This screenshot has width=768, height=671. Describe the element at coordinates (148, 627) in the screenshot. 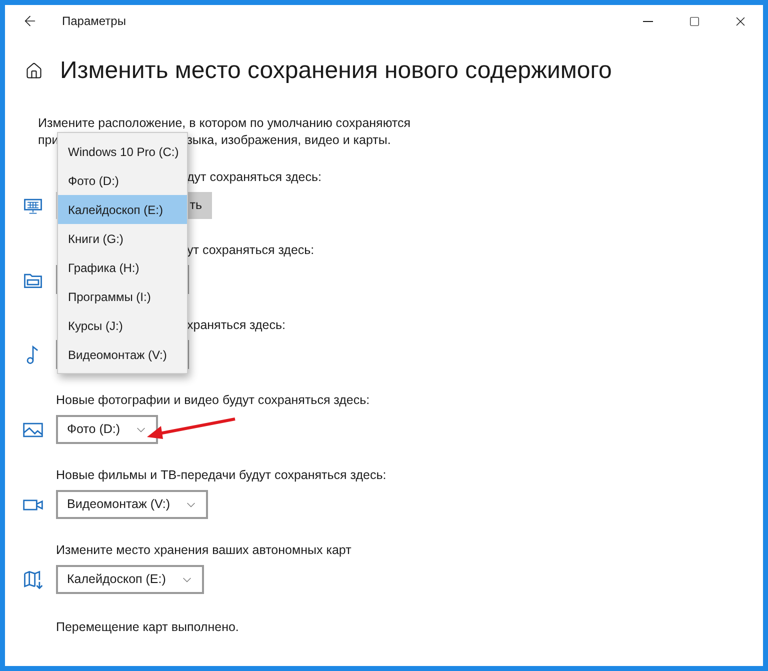

I see `status-text: Перемещение карт выполнено.` at that location.